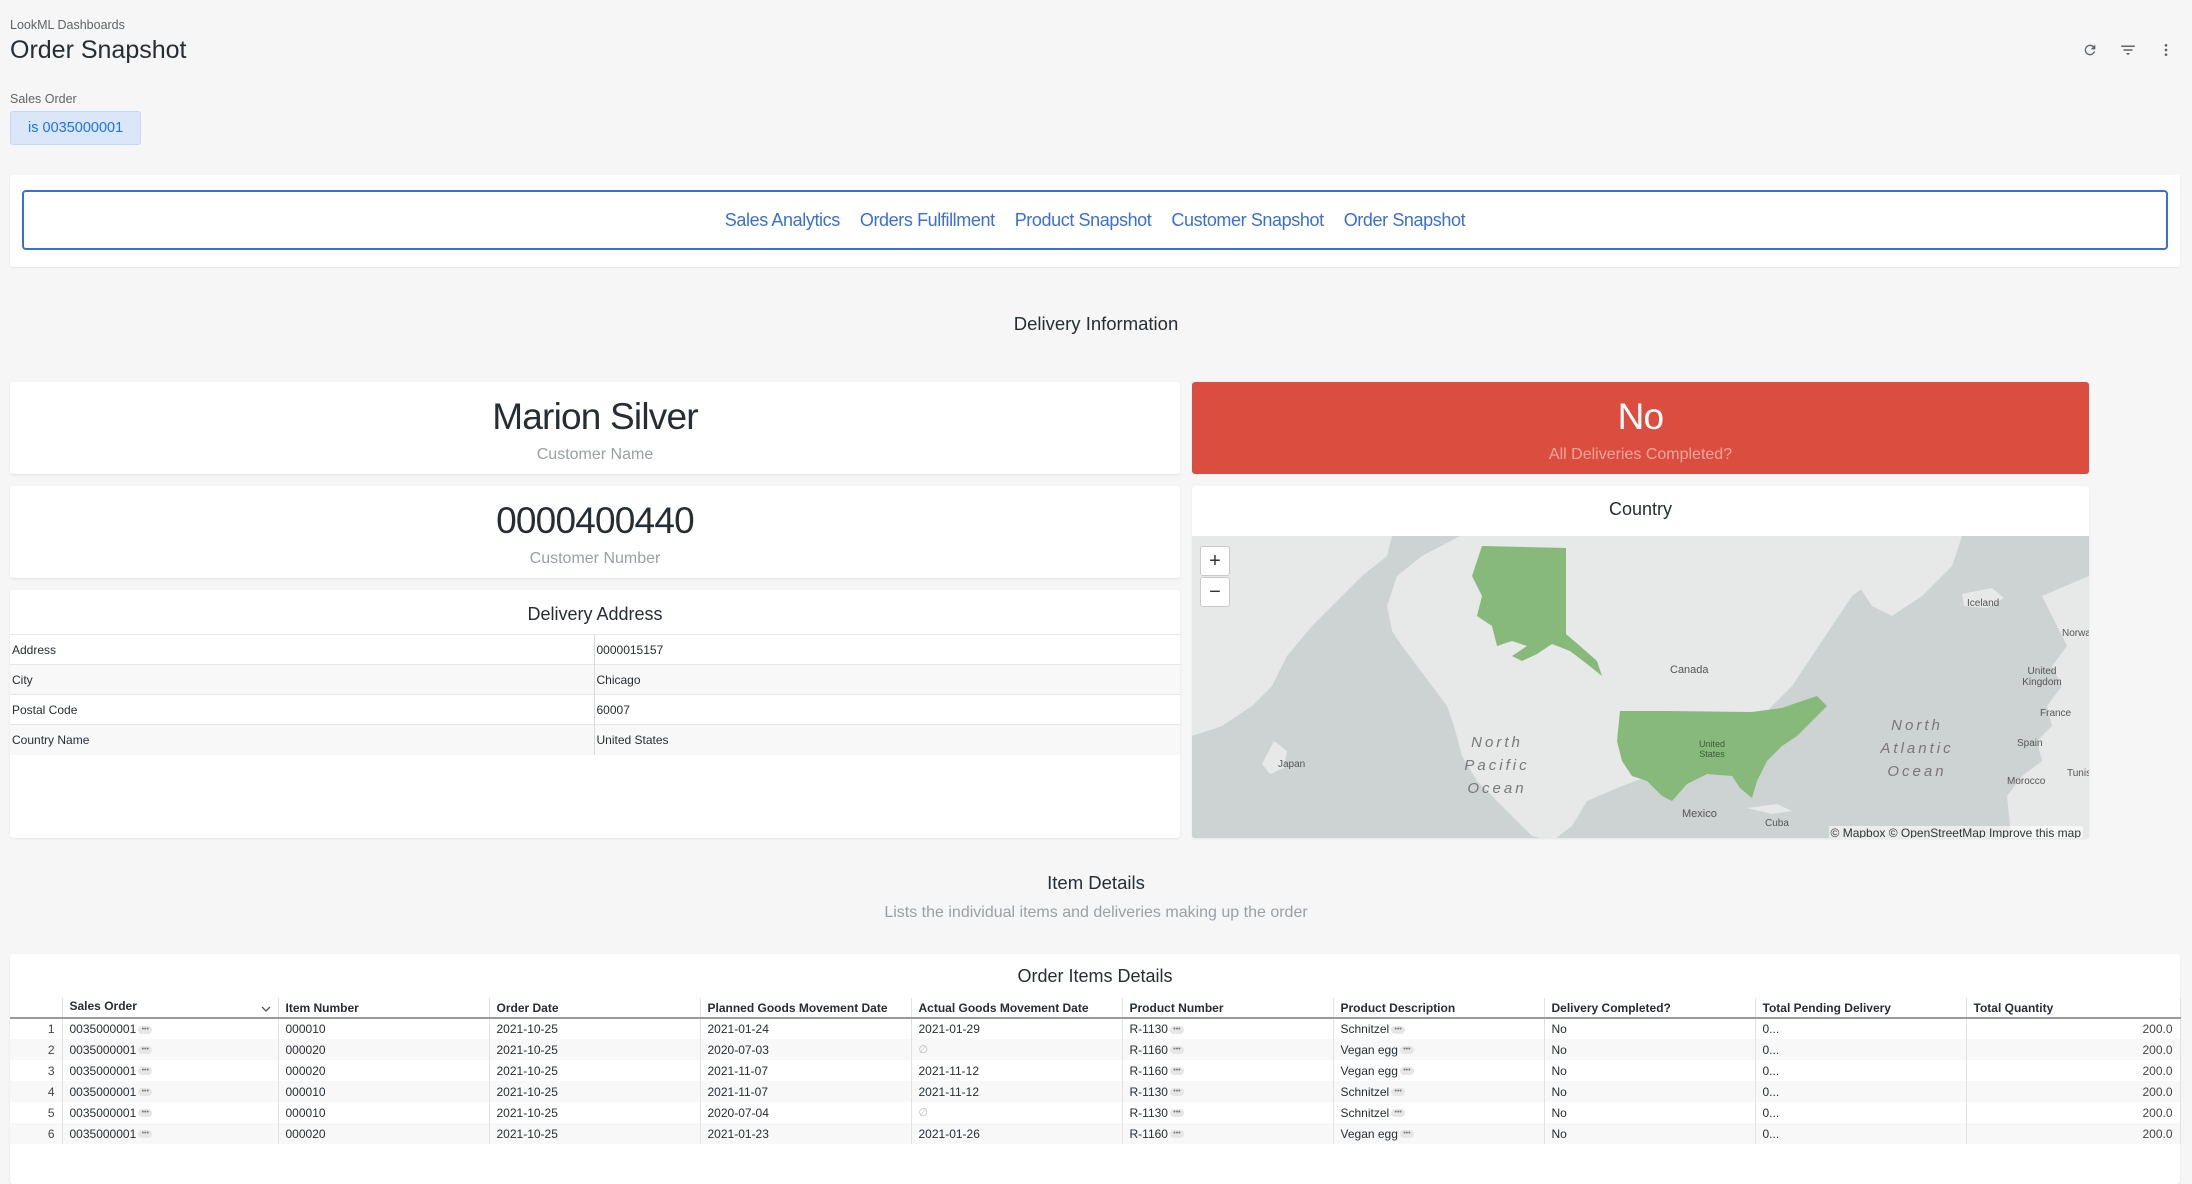 This screenshot has height=1184, width=2192. I want to click on filter-icon, so click(2128, 50).